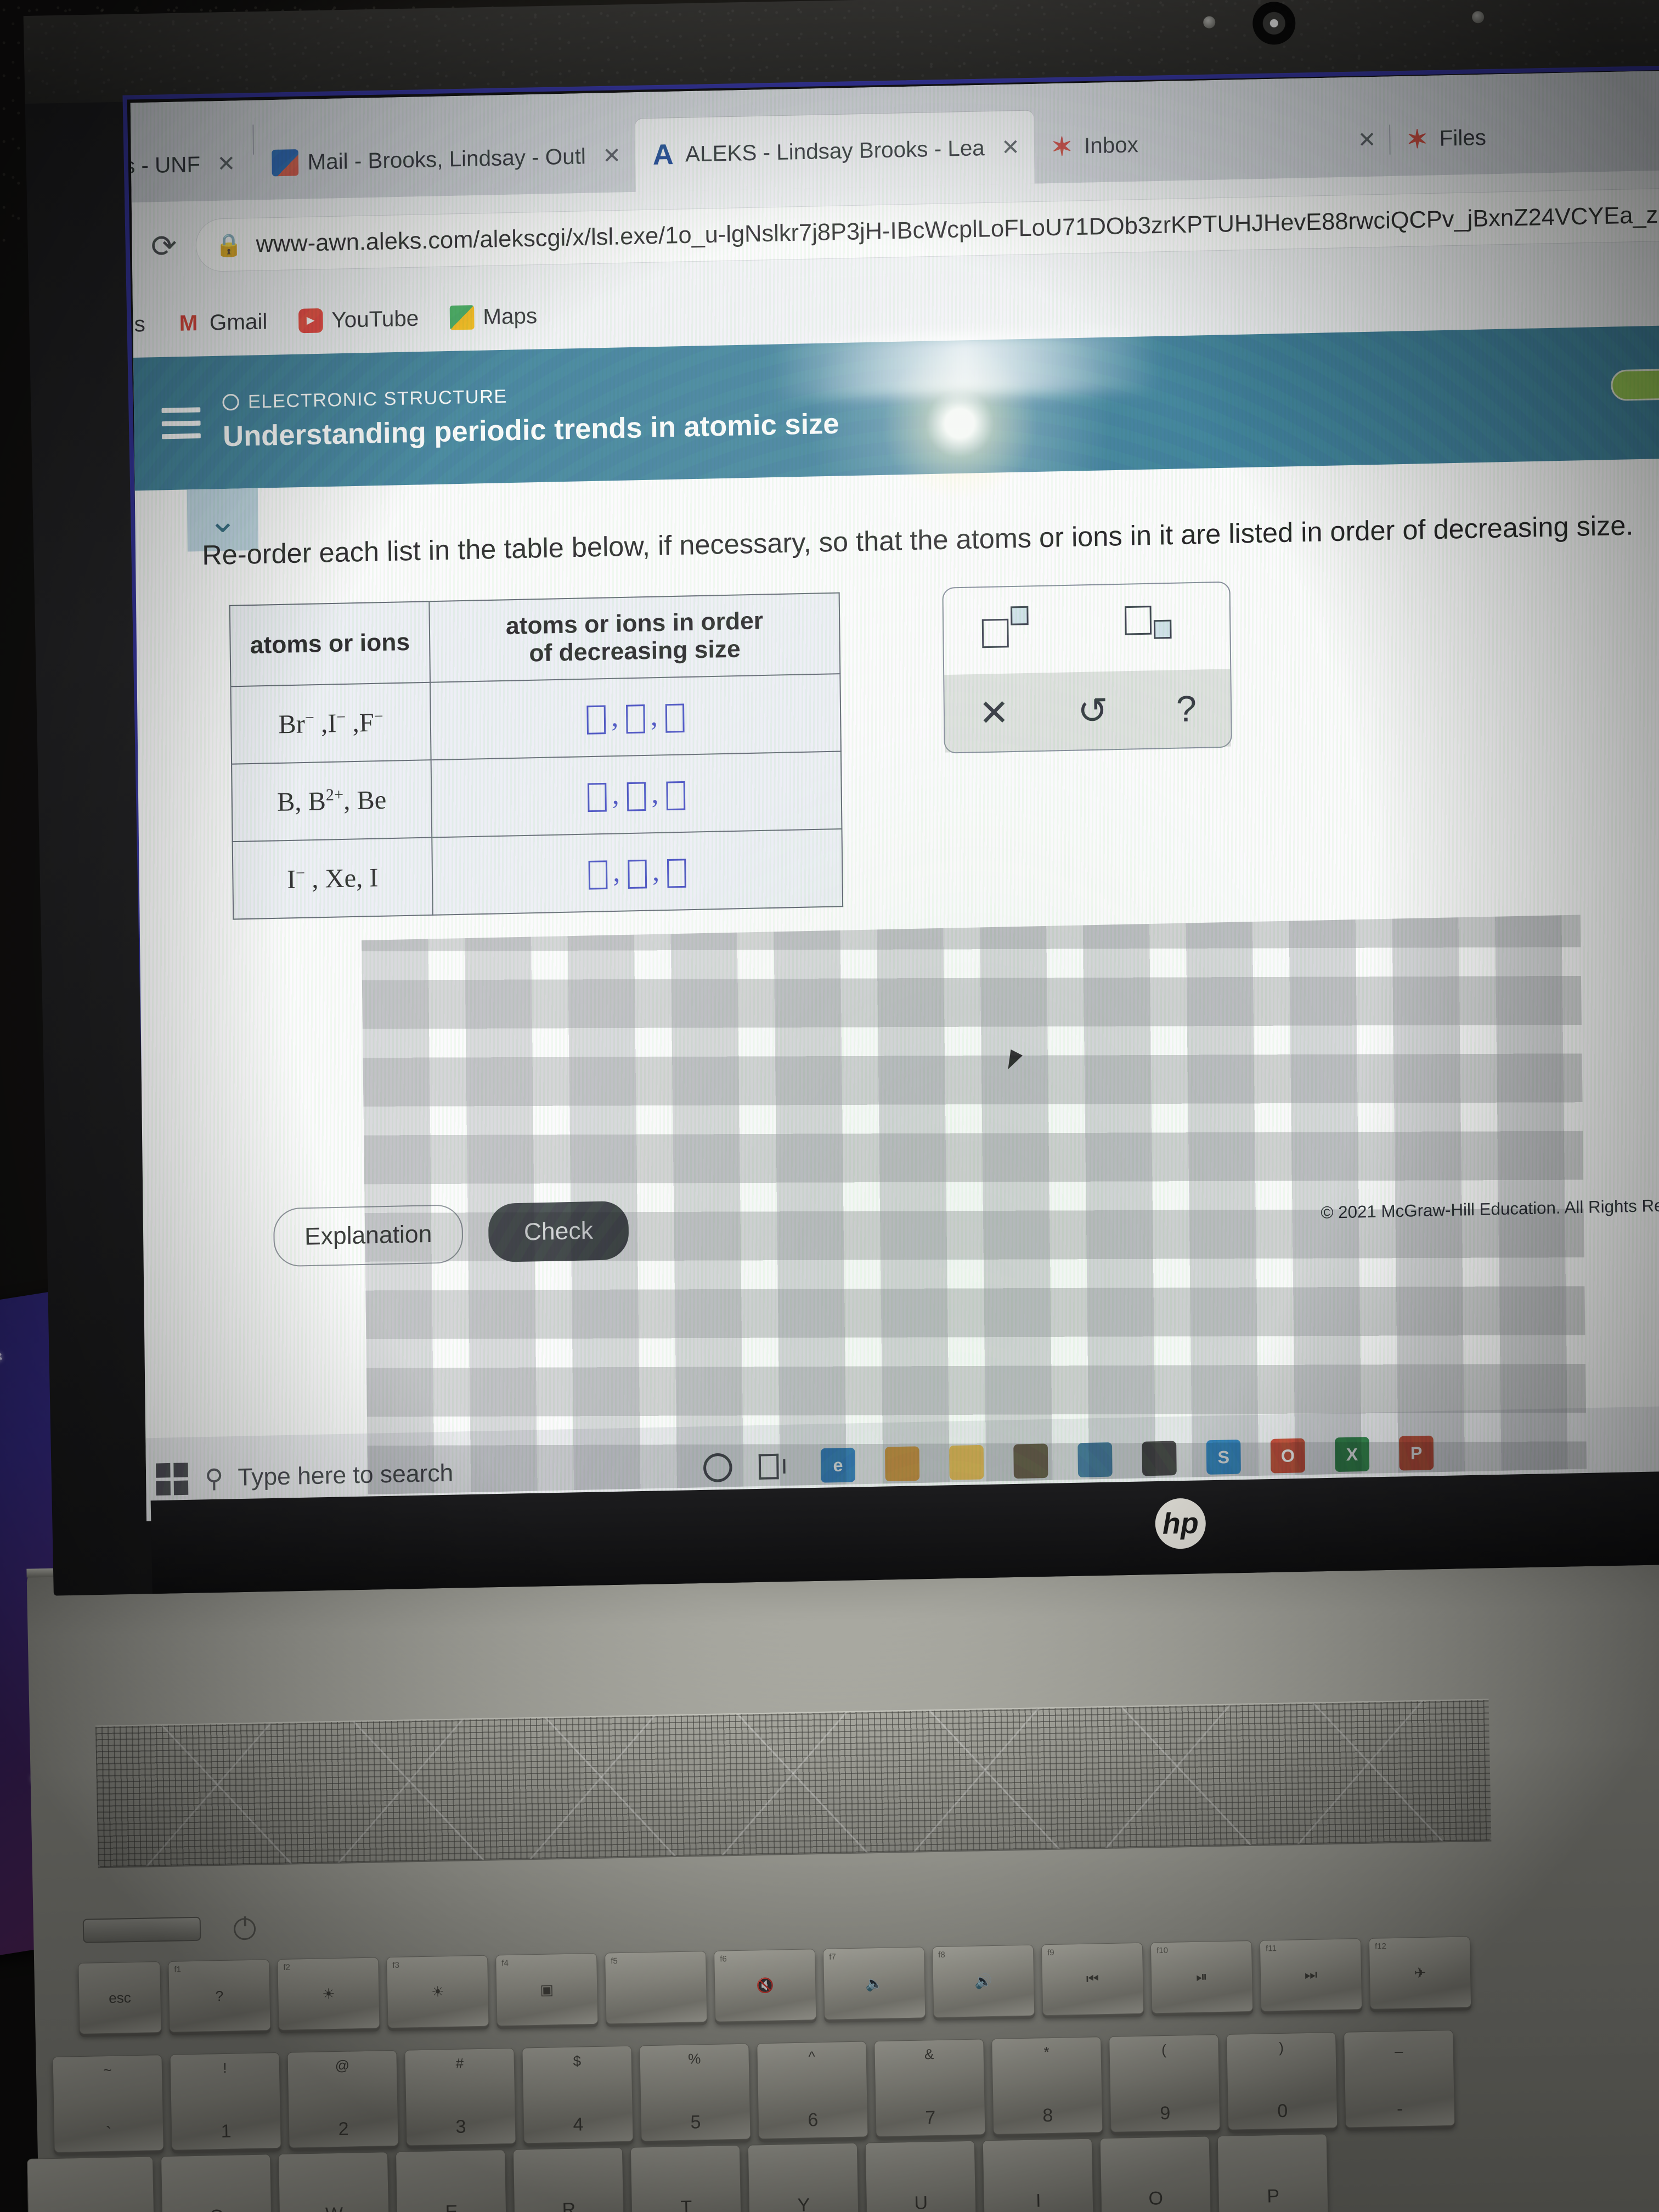 This screenshot has height=2212, width=1659. I want to click on bookmark-maps: Maps, so click(493, 316).